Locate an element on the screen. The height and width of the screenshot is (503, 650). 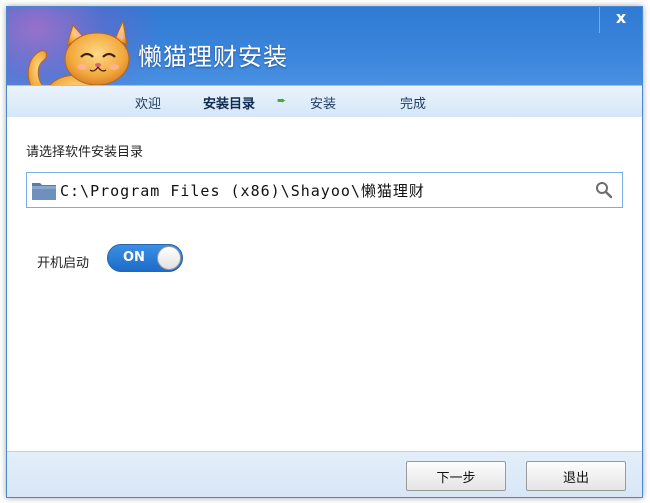
step-welcome: 欢迎 is located at coordinates (148, 102).